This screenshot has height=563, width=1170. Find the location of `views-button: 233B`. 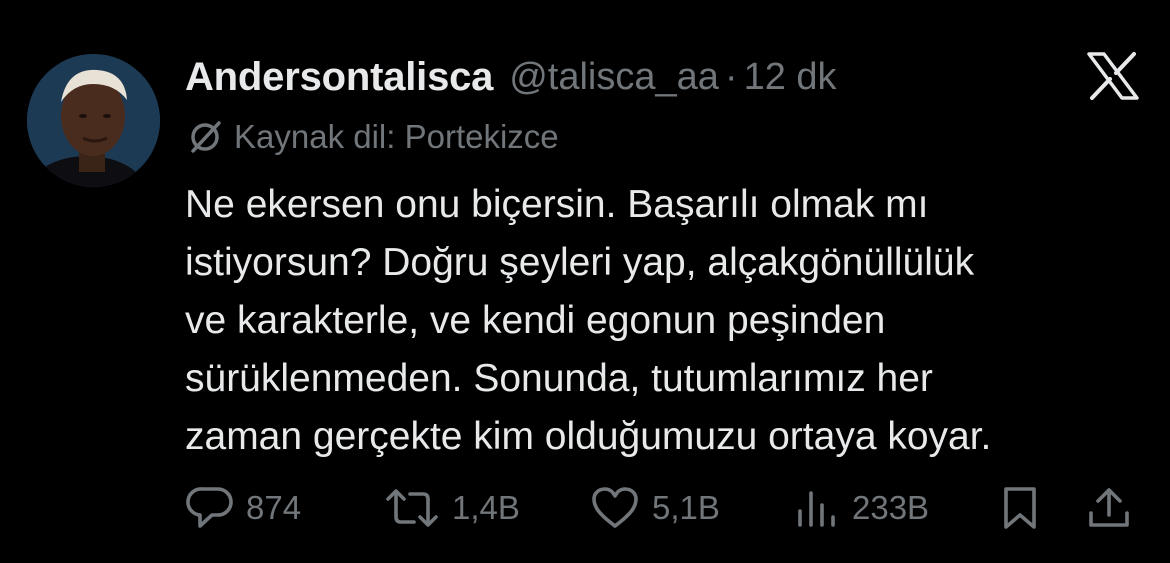

views-button: 233B is located at coordinates (861, 508).